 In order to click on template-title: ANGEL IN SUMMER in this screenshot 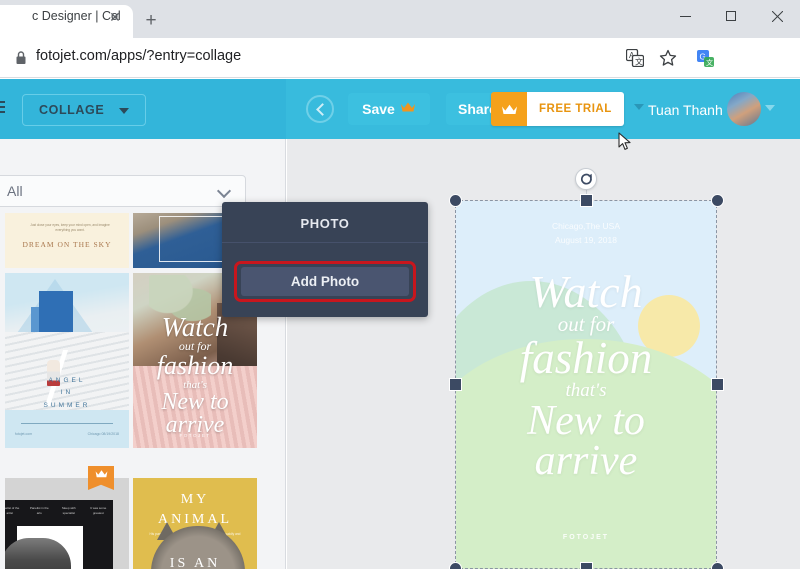, I will do `click(67, 393)`.